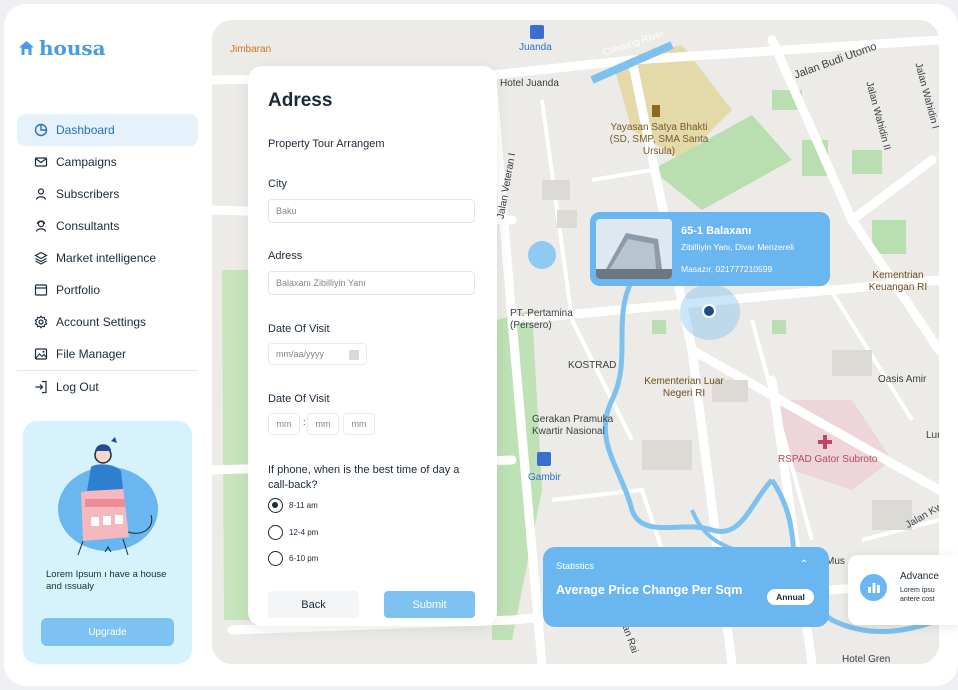  Describe the element at coordinates (727, 269) in the screenshot. I see `property-contact: Masazır, 021777210599` at that location.